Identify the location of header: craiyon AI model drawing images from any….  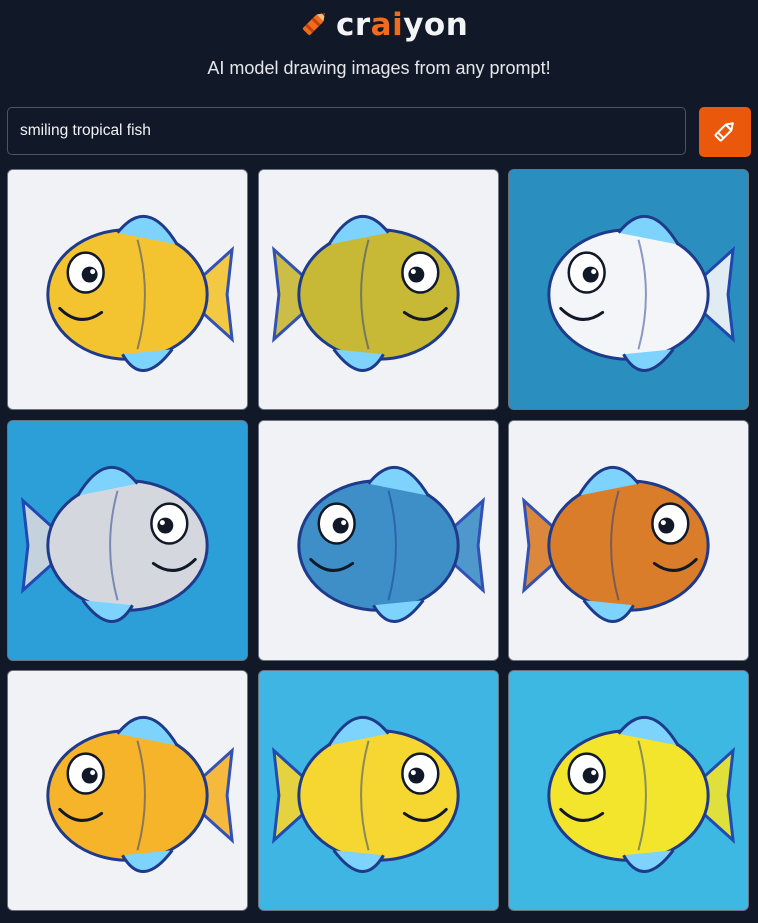
(379, 50).